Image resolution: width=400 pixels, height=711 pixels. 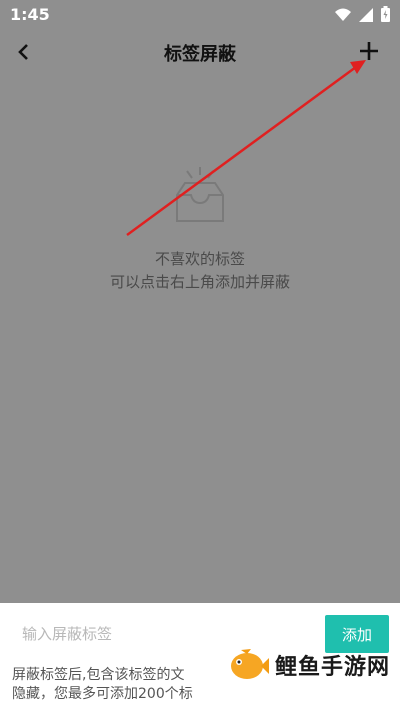 What do you see at coordinates (249, 664) in the screenshot?
I see `fish-logo-icon` at bounding box center [249, 664].